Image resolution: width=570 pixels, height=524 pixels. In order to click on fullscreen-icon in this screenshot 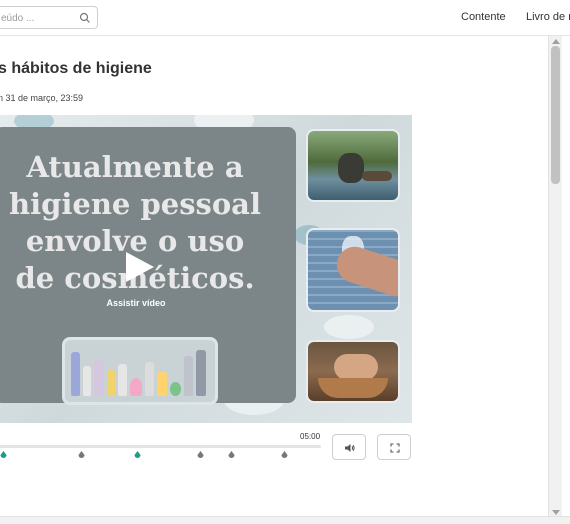, I will do `click(395, 448)`.